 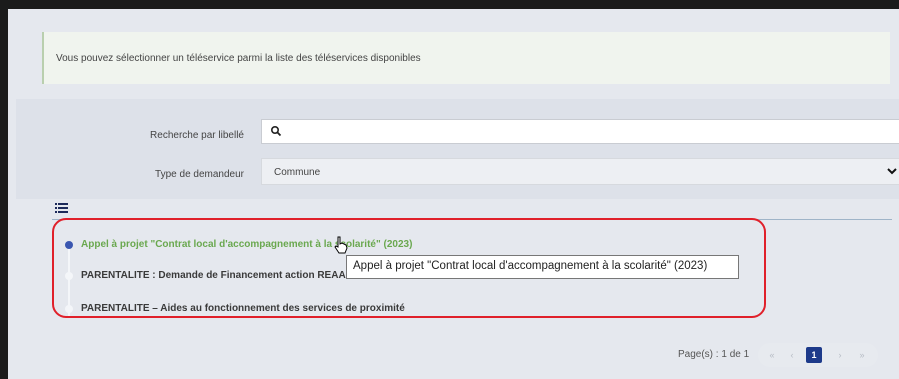 What do you see at coordinates (61, 209) in the screenshot?
I see `list-icon` at bounding box center [61, 209].